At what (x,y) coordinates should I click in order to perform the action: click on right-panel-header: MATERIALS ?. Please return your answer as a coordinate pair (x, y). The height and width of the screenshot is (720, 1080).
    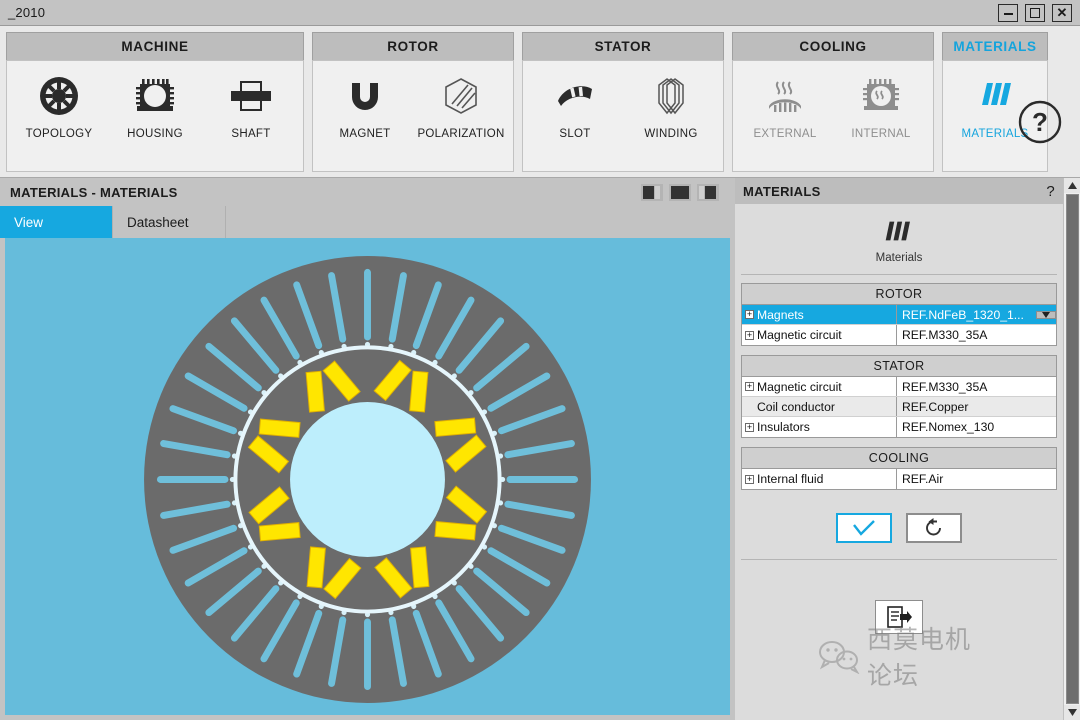
    Looking at the image, I should click on (899, 191).